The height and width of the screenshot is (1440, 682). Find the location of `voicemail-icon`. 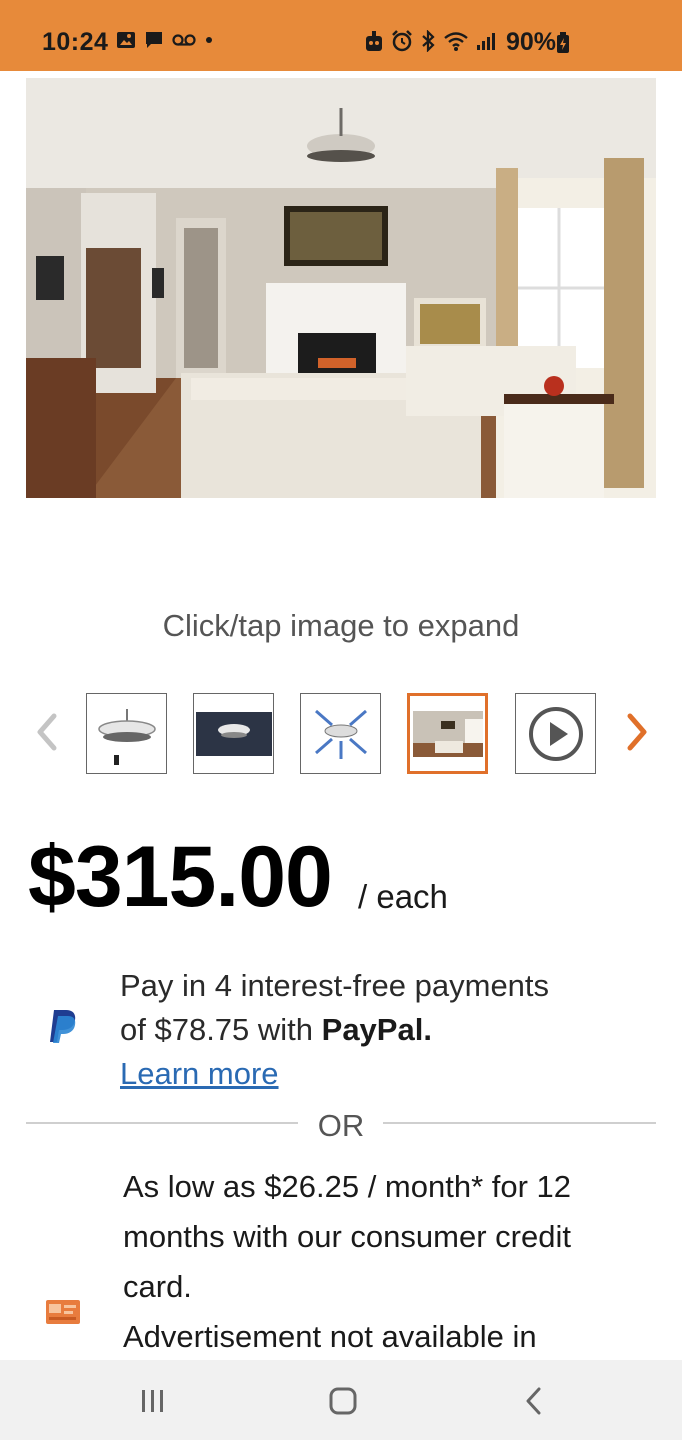

voicemail-icon is located at coordinates (184, 40).